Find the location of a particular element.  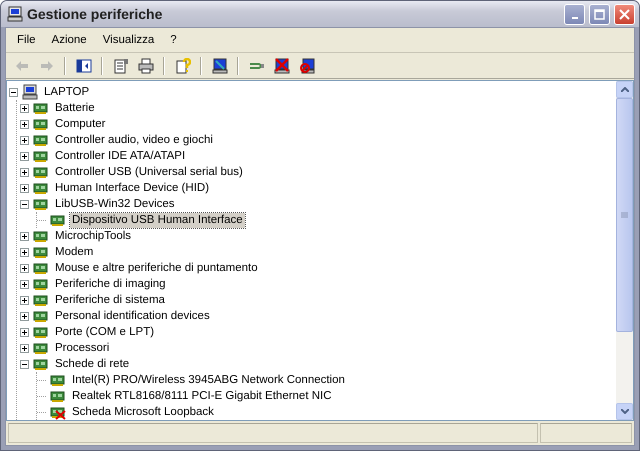

close-icon is located at coordinates (624, 14).